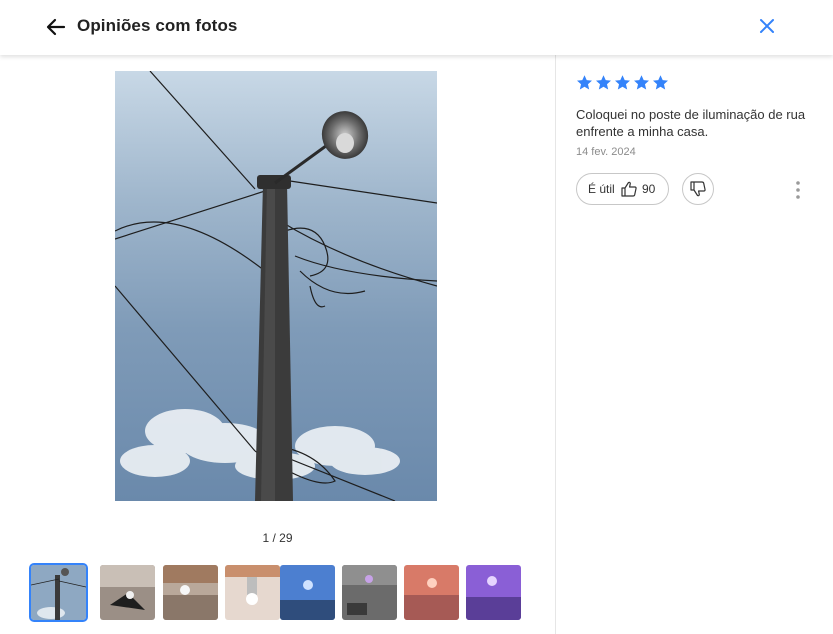 Image resolution: width=833 pixels, height=634 pixels. Describe the element at coordinates (277, 538) in the screenshot. I see `photo-counter: 1 / 29` at that location.